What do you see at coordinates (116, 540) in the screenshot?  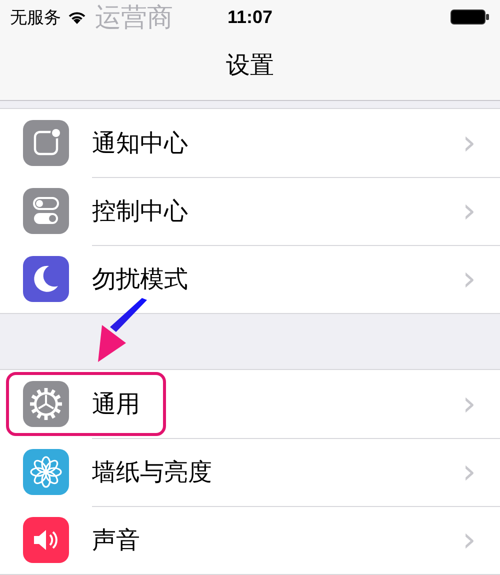 I see `row-label: 声音` at bounding box center [116, 540].